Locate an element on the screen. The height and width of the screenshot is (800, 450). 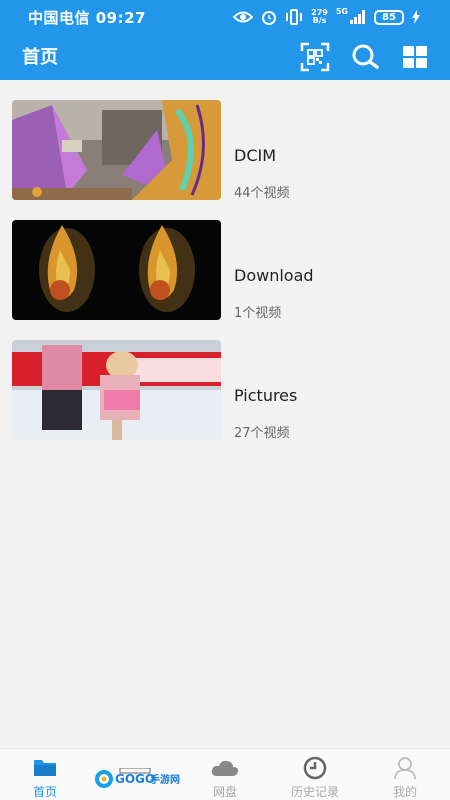
tab-cloud-drive: 网盘 is located at coordinates (225, 774).